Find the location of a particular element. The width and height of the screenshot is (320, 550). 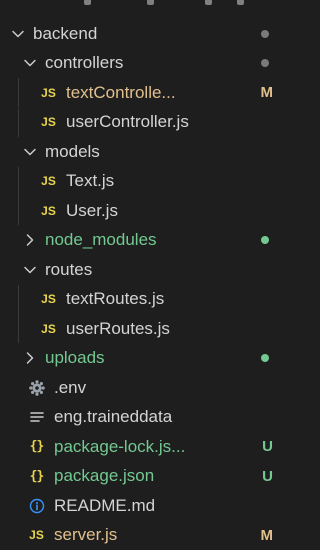

tree-item-label: User.js is located at coordinates (92, 210).